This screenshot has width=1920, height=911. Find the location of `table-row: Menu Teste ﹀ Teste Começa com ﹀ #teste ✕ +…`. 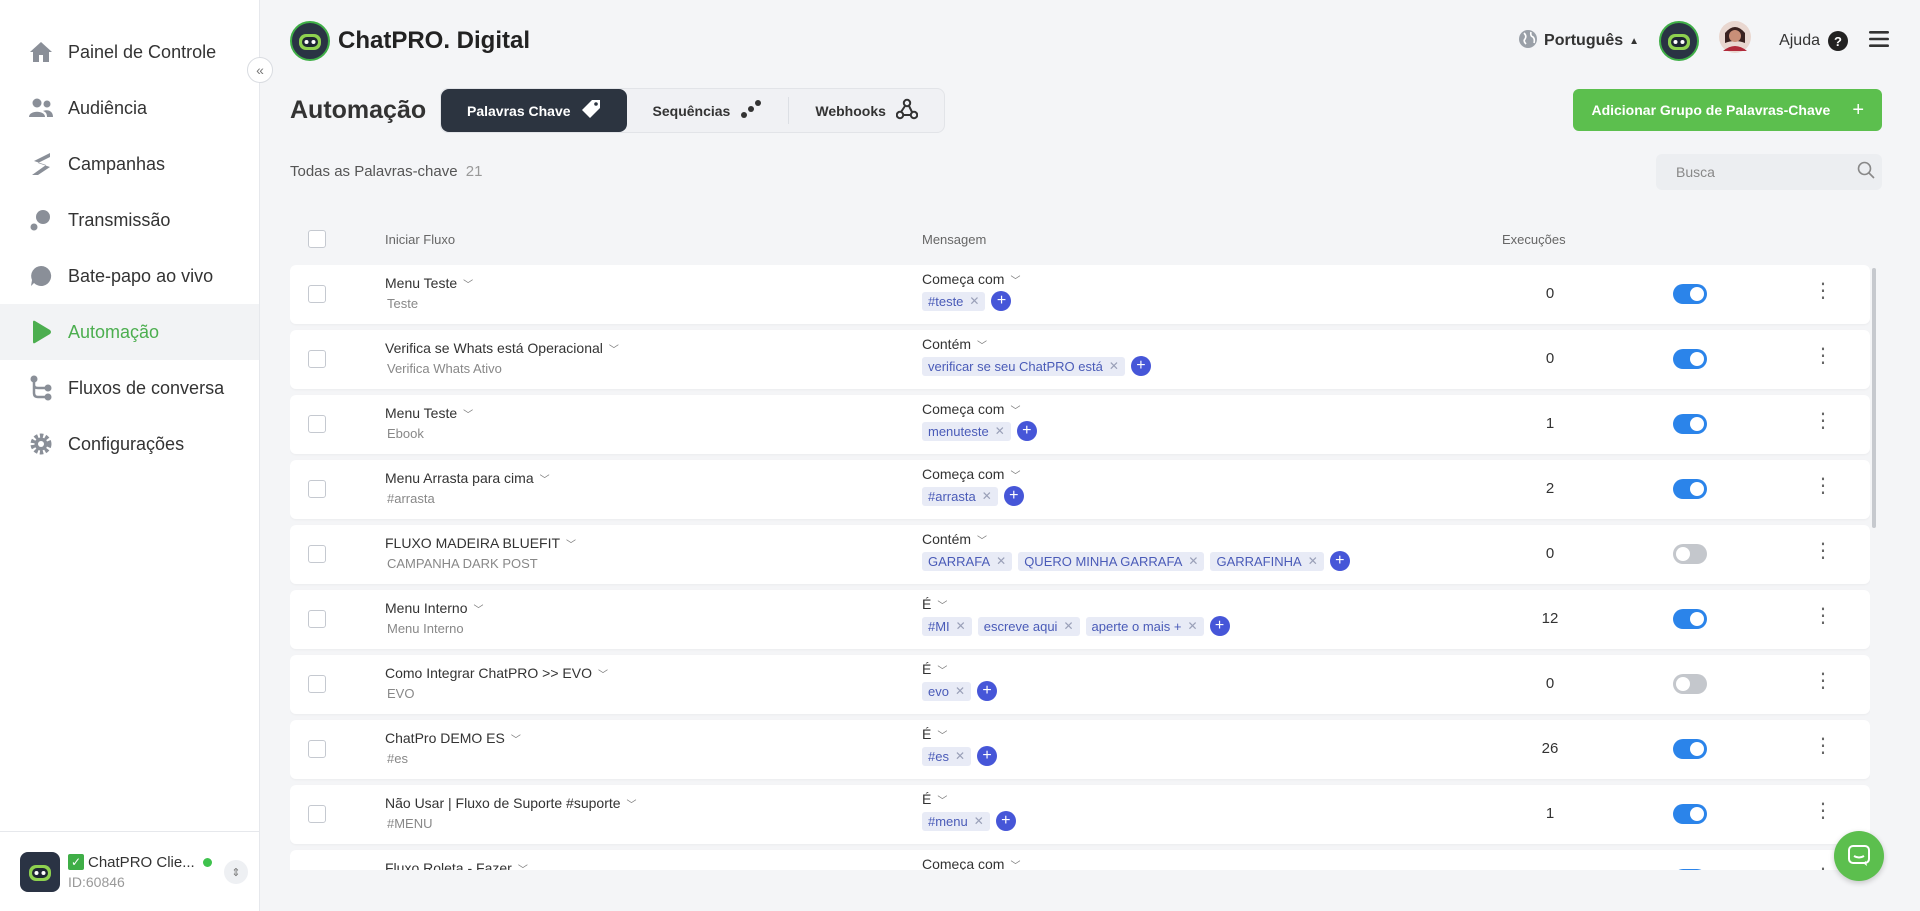

table-row: Menu Teste ﹀ Teste Começa com ﹀ #teste ✕ +… is located at coordinates (1080, 294).